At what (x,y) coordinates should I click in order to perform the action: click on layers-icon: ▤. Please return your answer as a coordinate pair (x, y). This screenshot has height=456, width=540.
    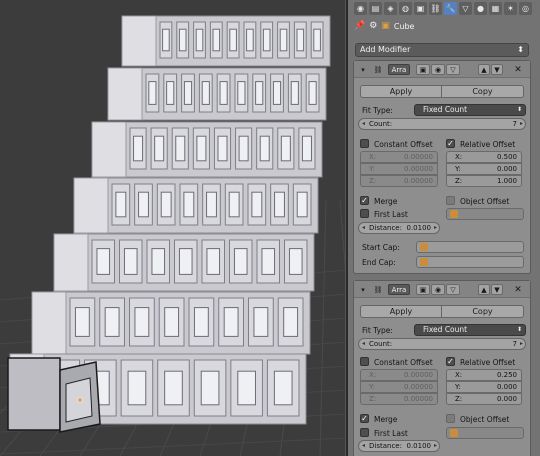
    Looking at the image, I should click on (375, 8).